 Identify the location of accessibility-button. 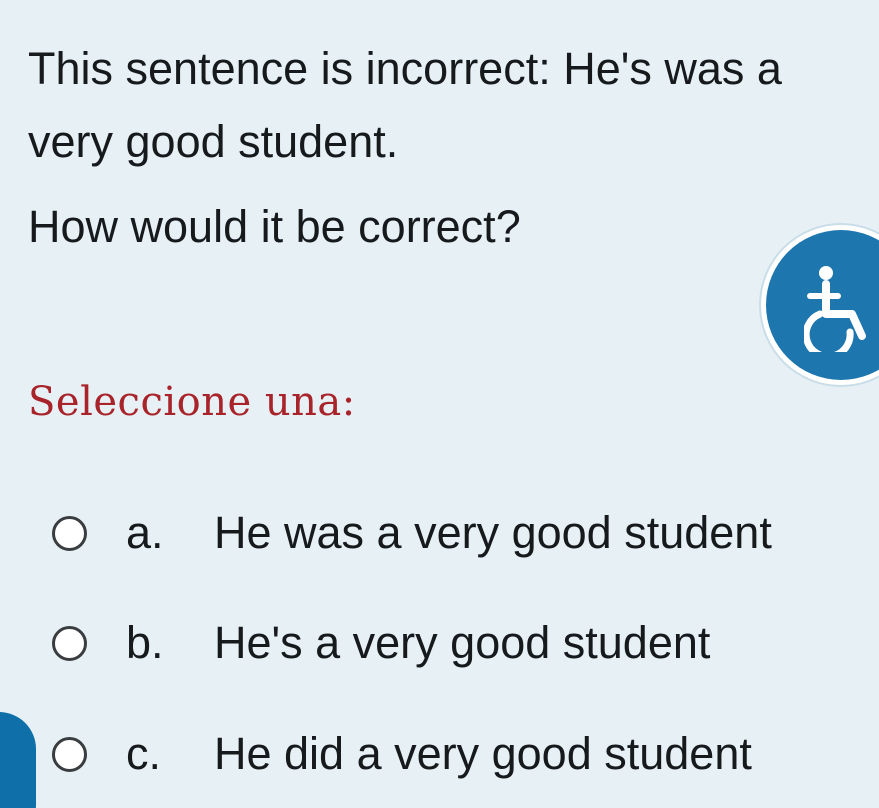
(822, 305).